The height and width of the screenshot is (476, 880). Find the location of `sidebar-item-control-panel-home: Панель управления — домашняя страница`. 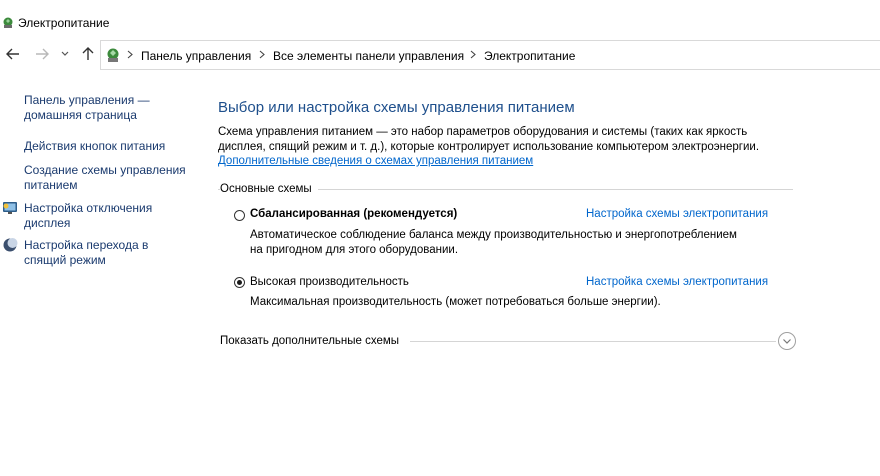

sidebar-item-control-panel-home: Панель управления — домашняя страница is located at coordinates (87, 108).